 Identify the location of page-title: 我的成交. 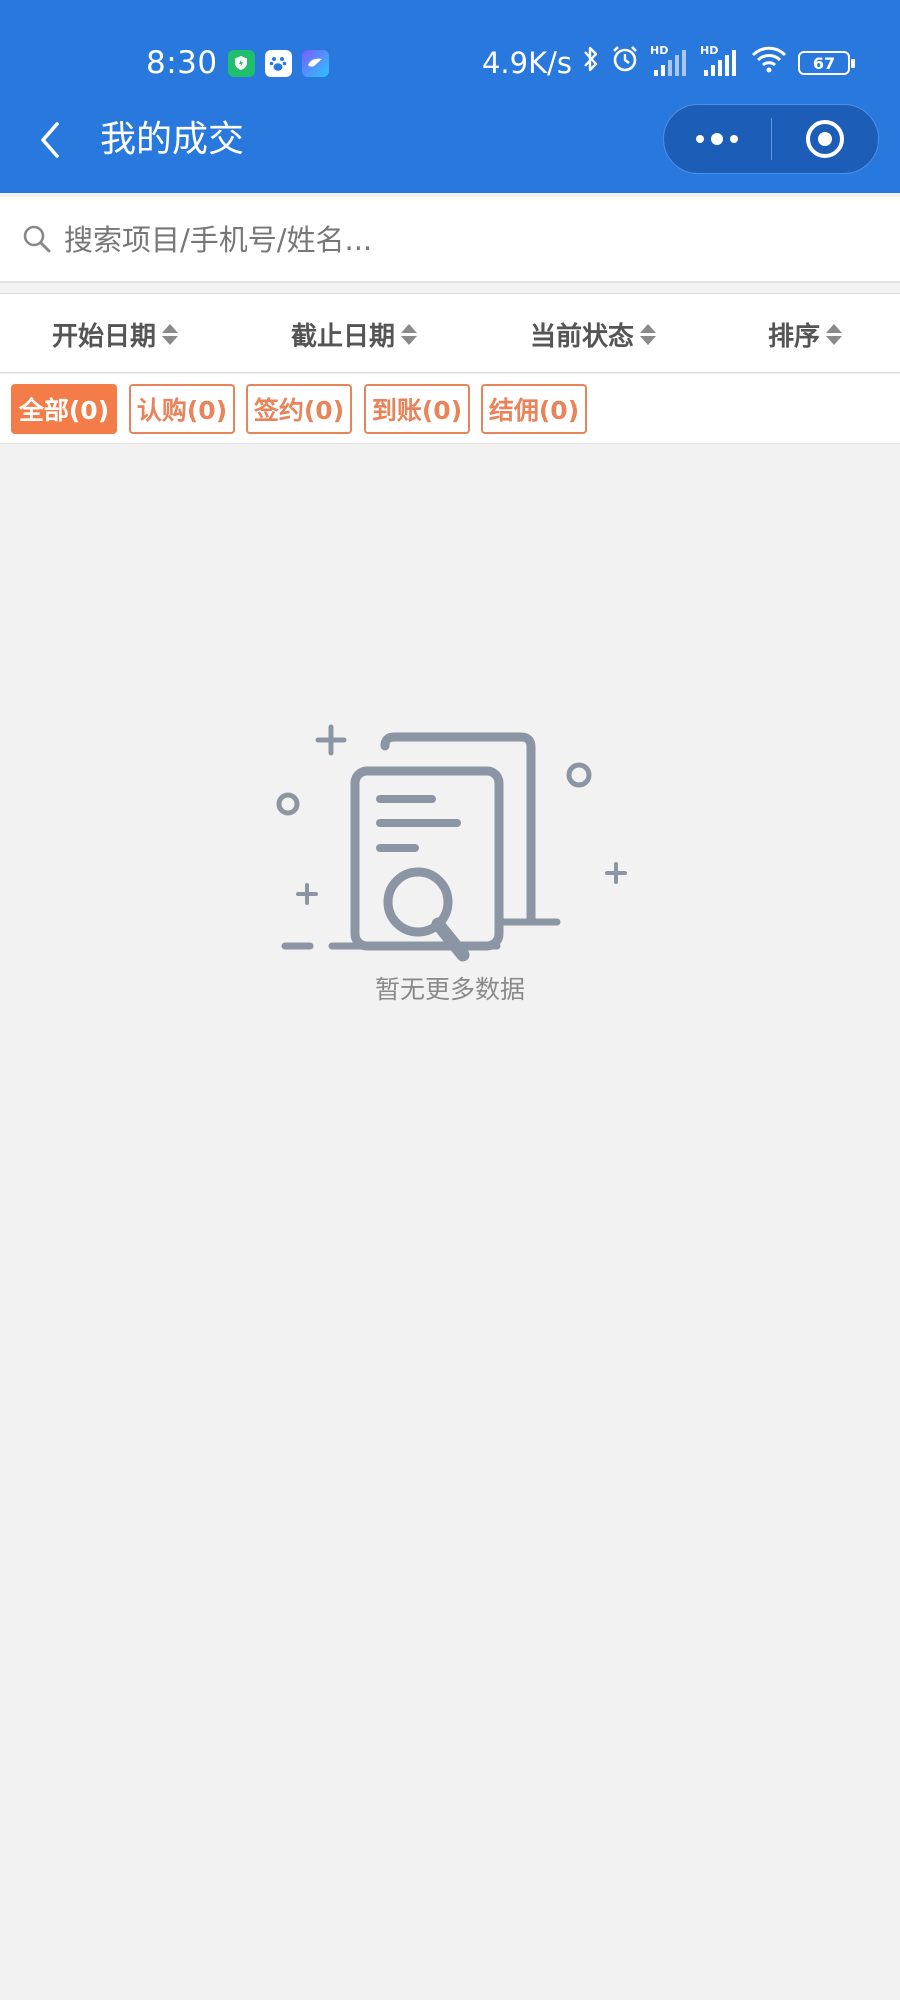
(172, 139).